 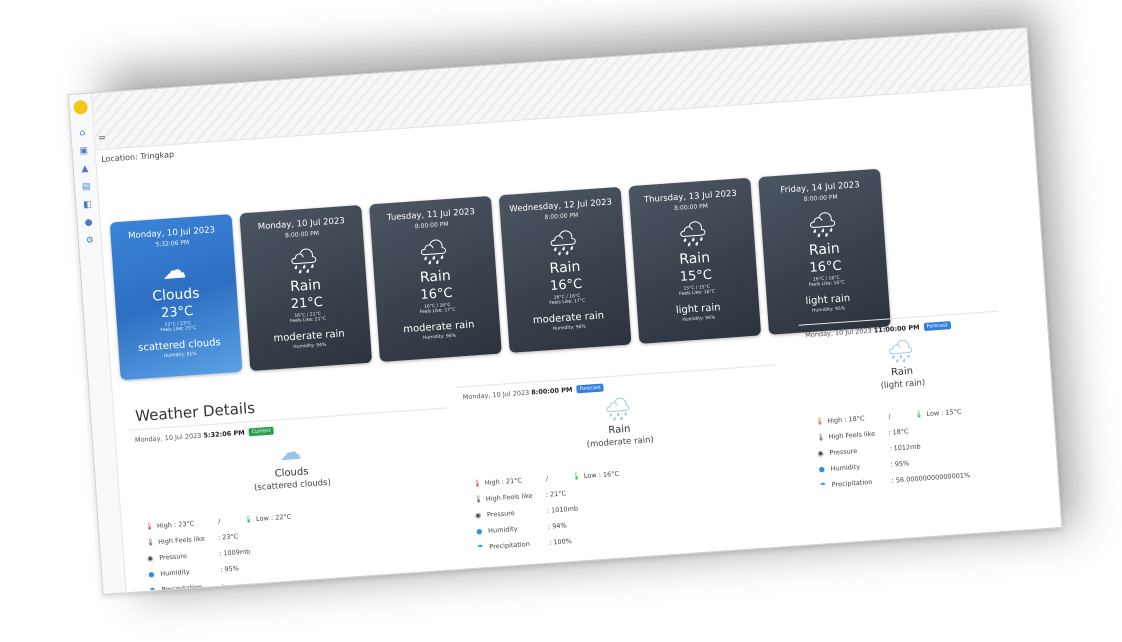 What do you see at coordinates (261, 431) in the screenshot?
I see `status-badge: Current` at bounding box center [261, 431].